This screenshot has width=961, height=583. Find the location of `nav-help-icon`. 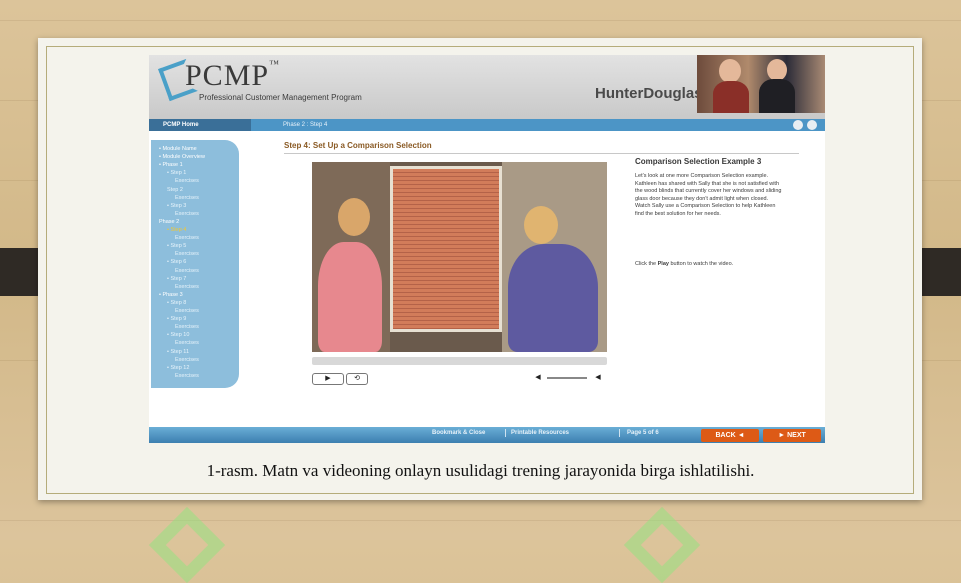

nav-help-icon is located at coordinates (812, 125).